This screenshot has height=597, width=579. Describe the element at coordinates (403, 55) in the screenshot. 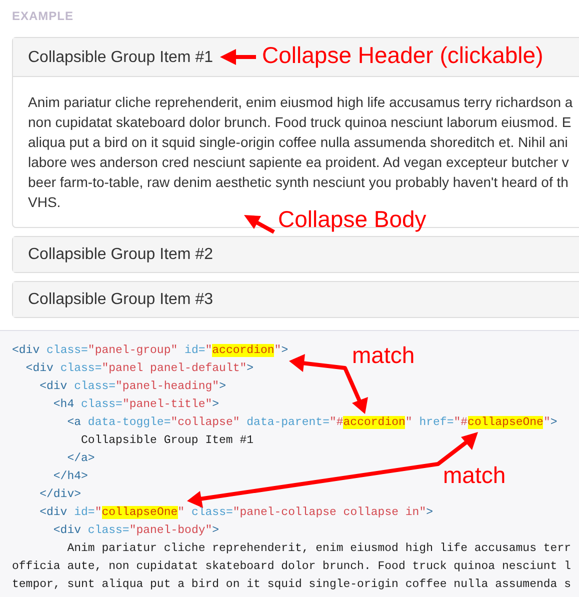

I see `annotation-text: Collapse Header (clickable)` at that location.